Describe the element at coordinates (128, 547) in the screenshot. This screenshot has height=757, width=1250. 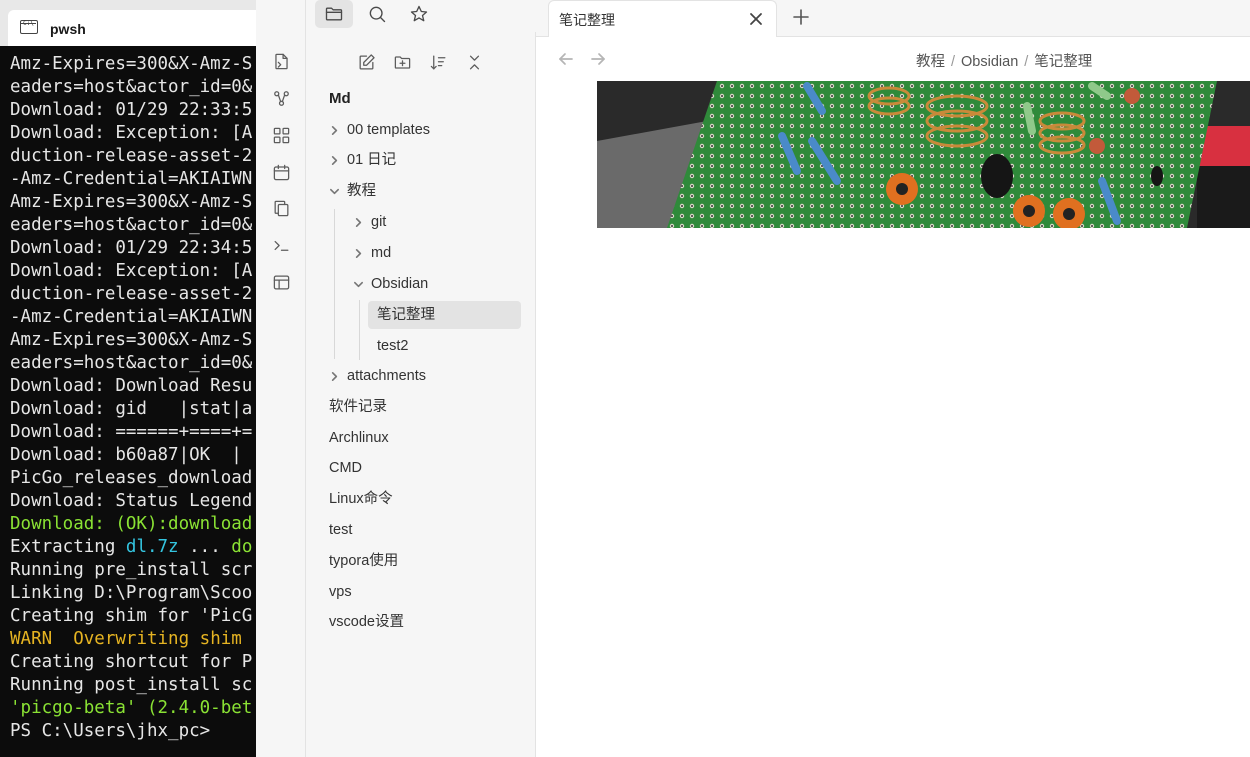
I see `terminal-line: Extracting dl.7z ... do` at that location.